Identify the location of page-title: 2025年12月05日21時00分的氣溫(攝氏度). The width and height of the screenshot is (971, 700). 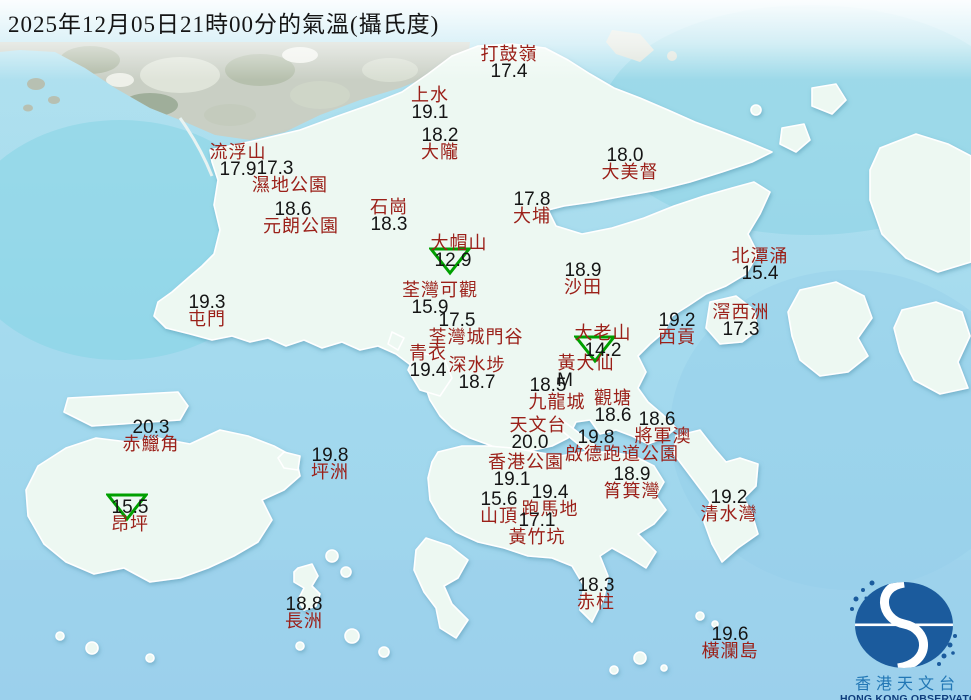
(224, 24).